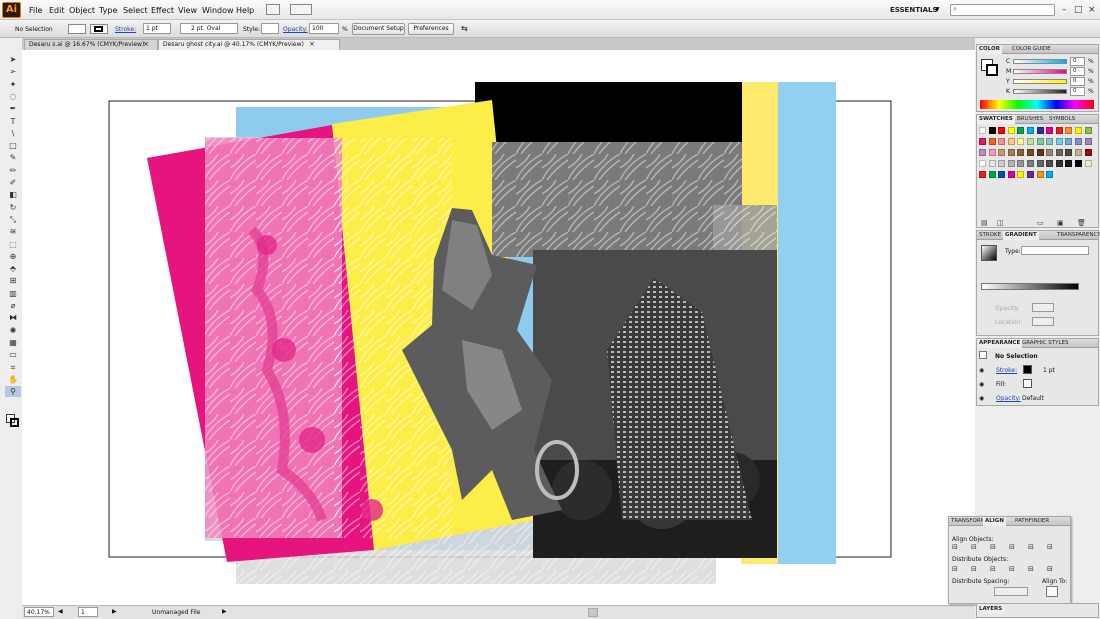 The width and height of the screenshot is (1100, 619). What do you see at coordinates (91, 44) in the screenshot?
I see `tab-desaru-s: Desaru s.ai @ 16.67% (CMYK/Preview)` at bounding box center [91, 44].